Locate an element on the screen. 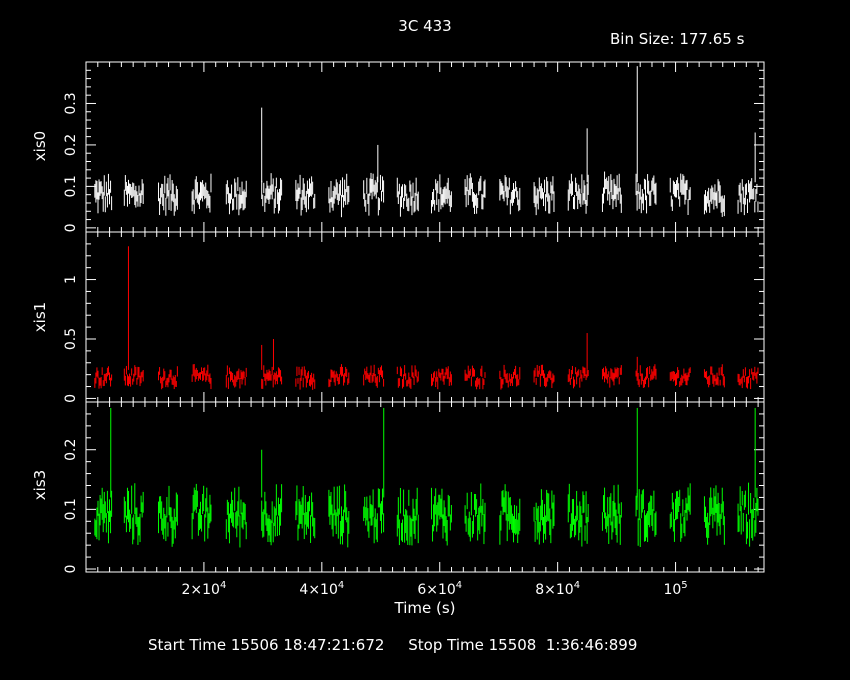 This screenshot has width=850, height=680. y-tick-label: 0.5 is located at coordinates (71, 339).